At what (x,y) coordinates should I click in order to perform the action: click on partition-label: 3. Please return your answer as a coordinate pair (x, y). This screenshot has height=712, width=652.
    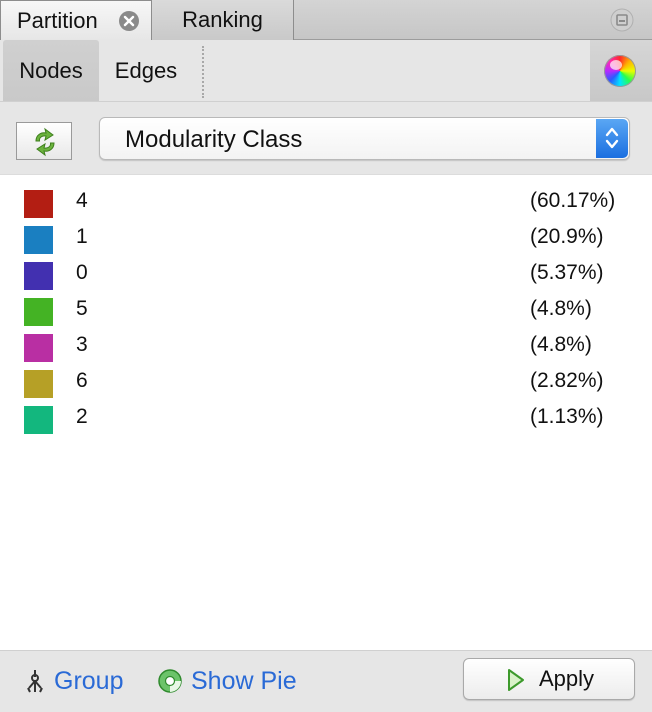
    Looking at the image, I should click on (82, 344).